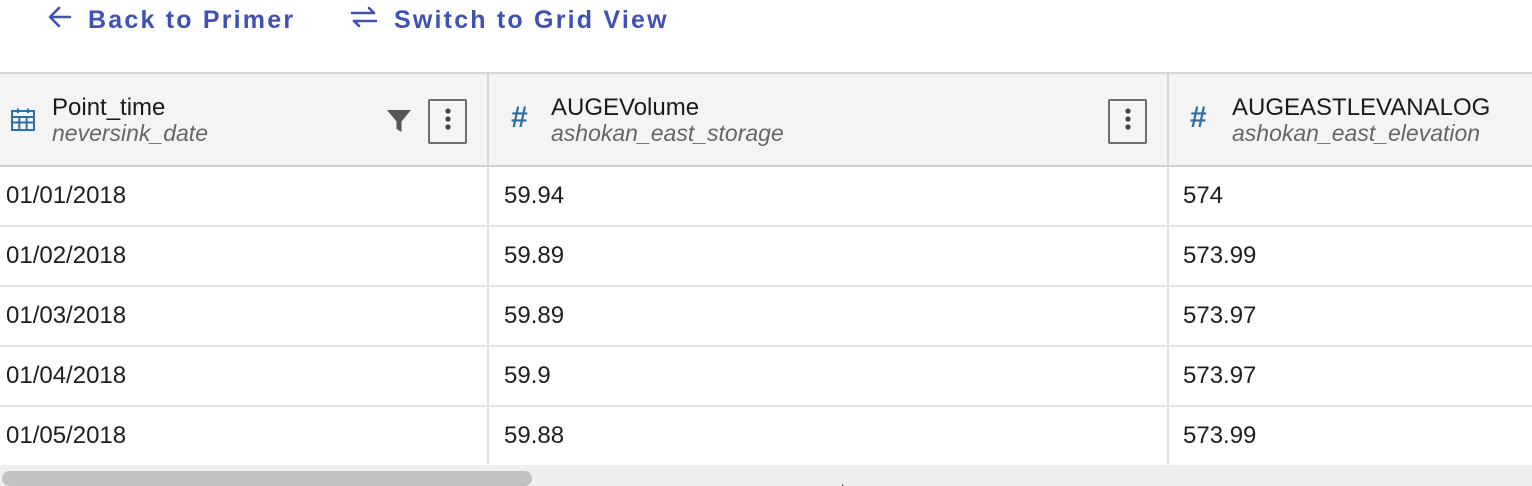  Describe the element at coordinates (829, 196) in the screenshot. I see `cell-augevolume: 59.94` at that location.